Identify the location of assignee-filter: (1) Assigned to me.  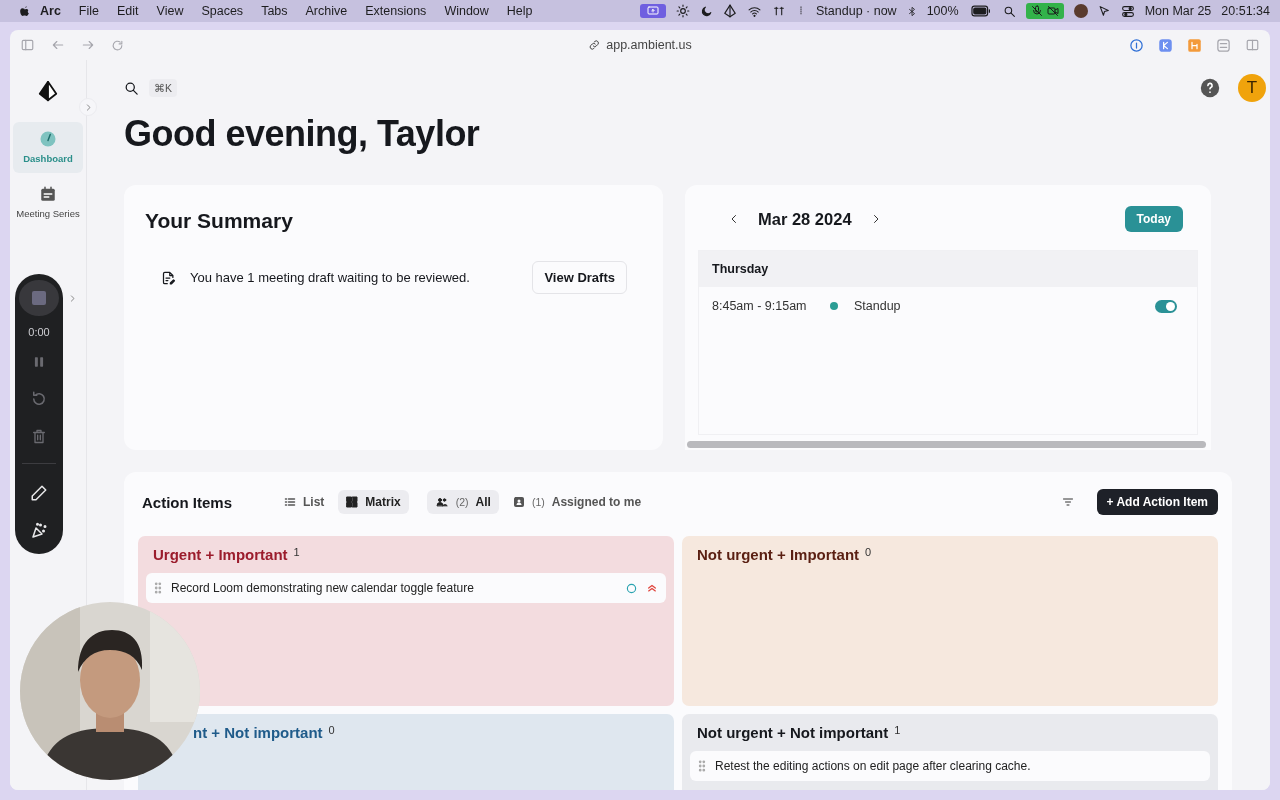
(577, 502).